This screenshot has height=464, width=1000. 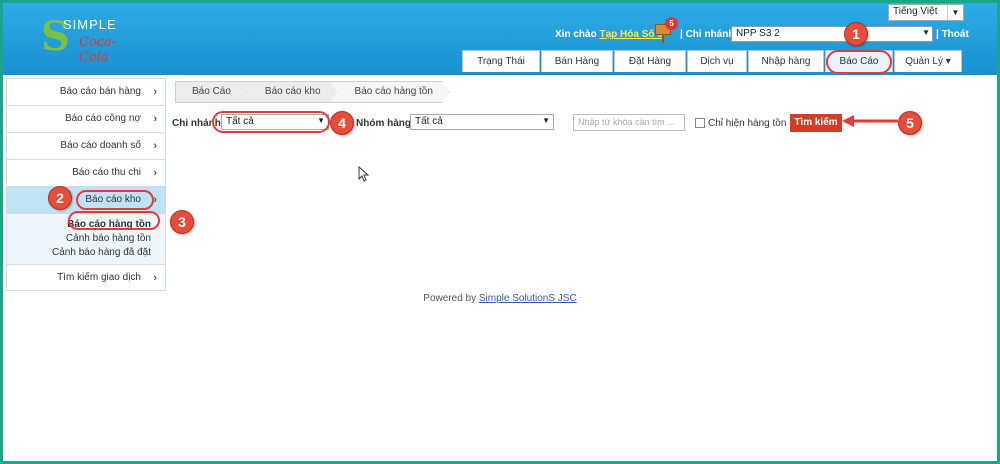 I want to click on sidebar-item-sales-report: Báo cáo bán hàng ›, so click(x=86, y=91).